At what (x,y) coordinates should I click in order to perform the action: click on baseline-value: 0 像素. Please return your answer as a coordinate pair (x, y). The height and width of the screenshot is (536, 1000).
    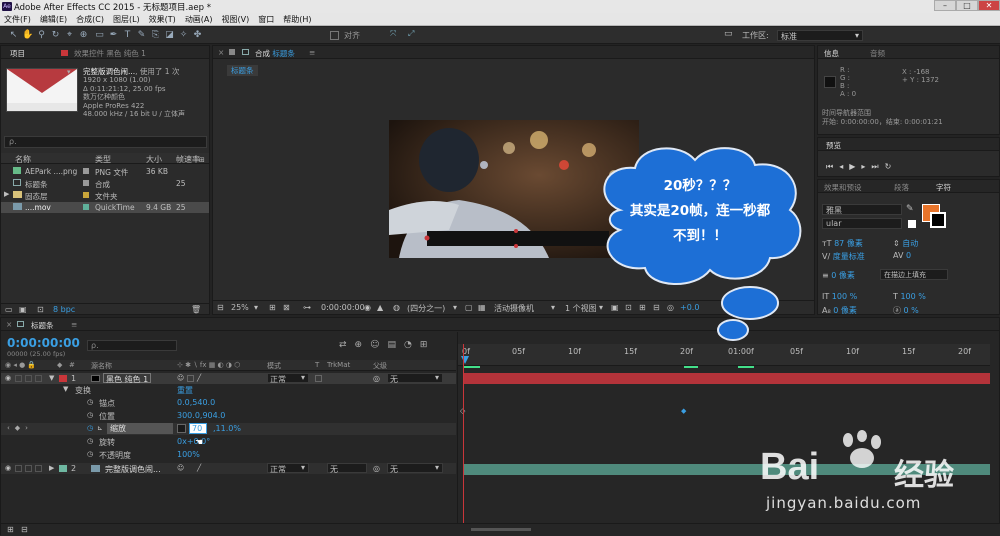
    Looking at the image, I should click on (845, 310).